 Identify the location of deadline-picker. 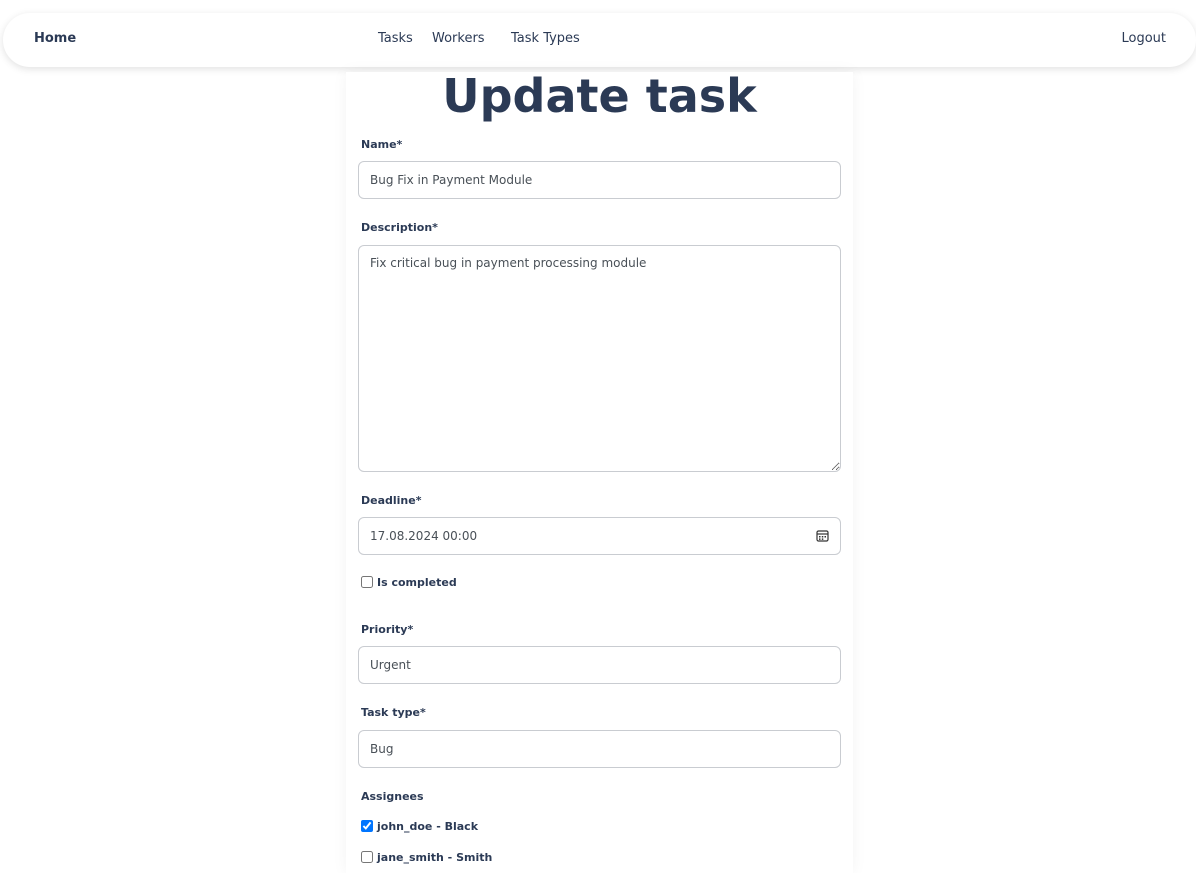
(599, 536).